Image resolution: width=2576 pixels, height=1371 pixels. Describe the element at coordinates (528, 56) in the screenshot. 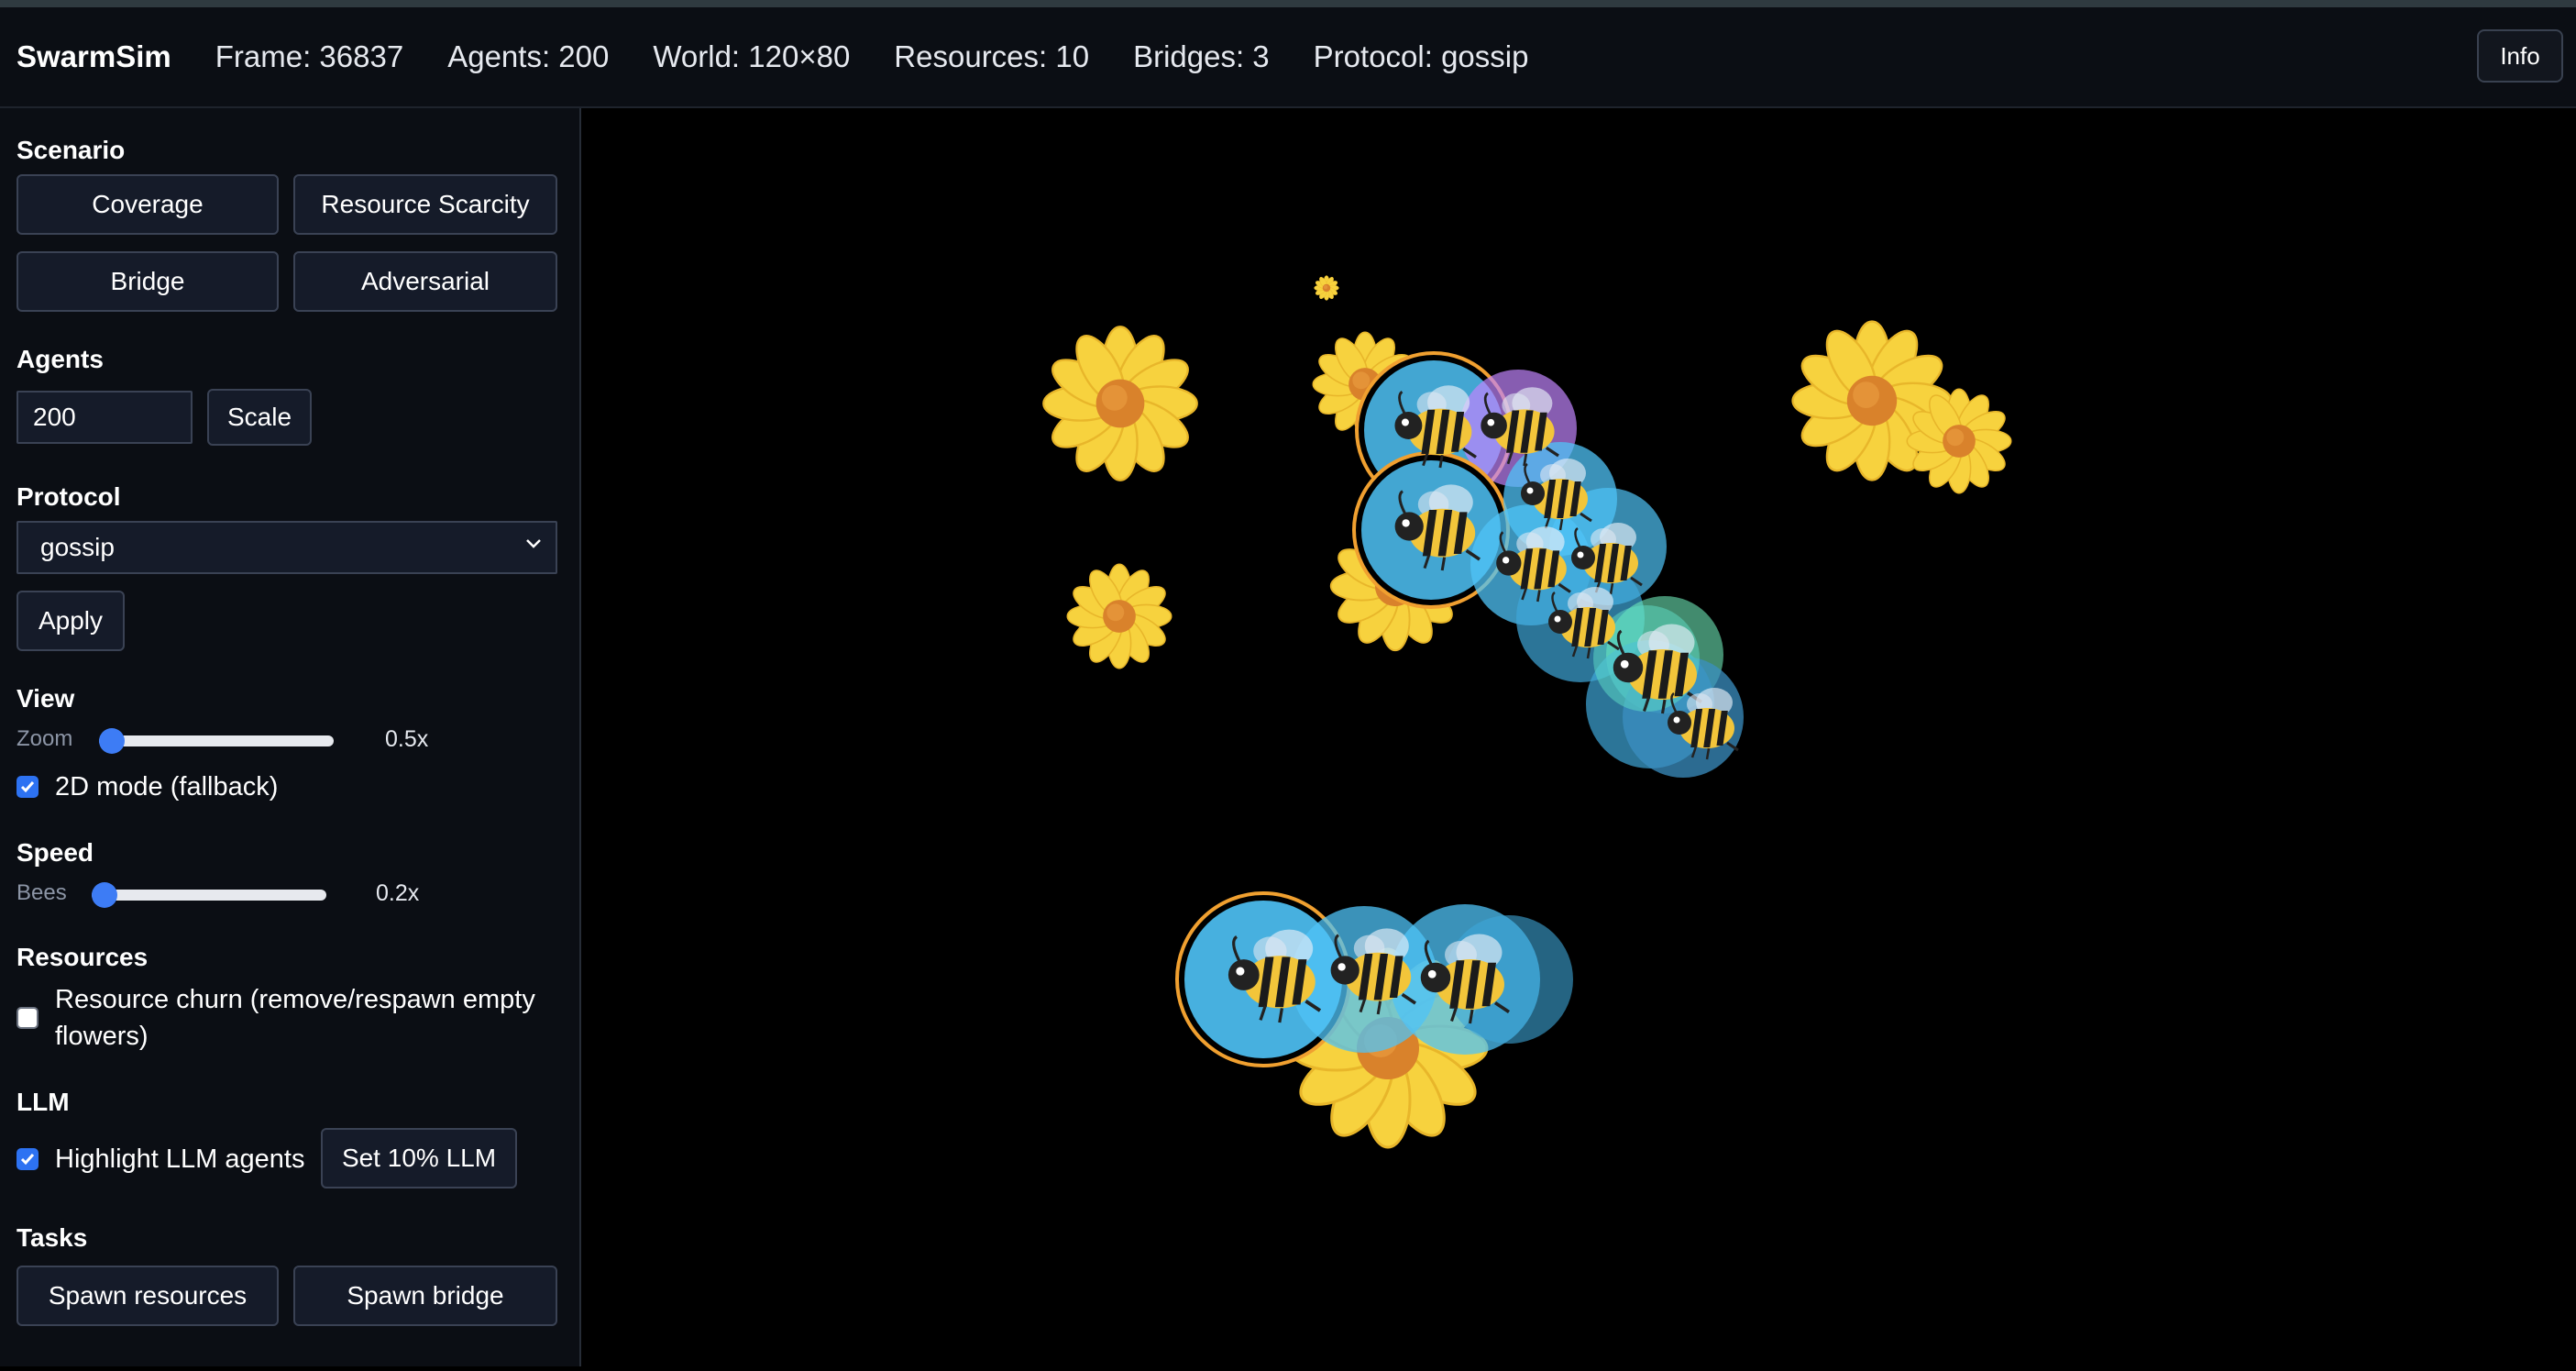

I see `agents-count: Agents: 200` at that location.